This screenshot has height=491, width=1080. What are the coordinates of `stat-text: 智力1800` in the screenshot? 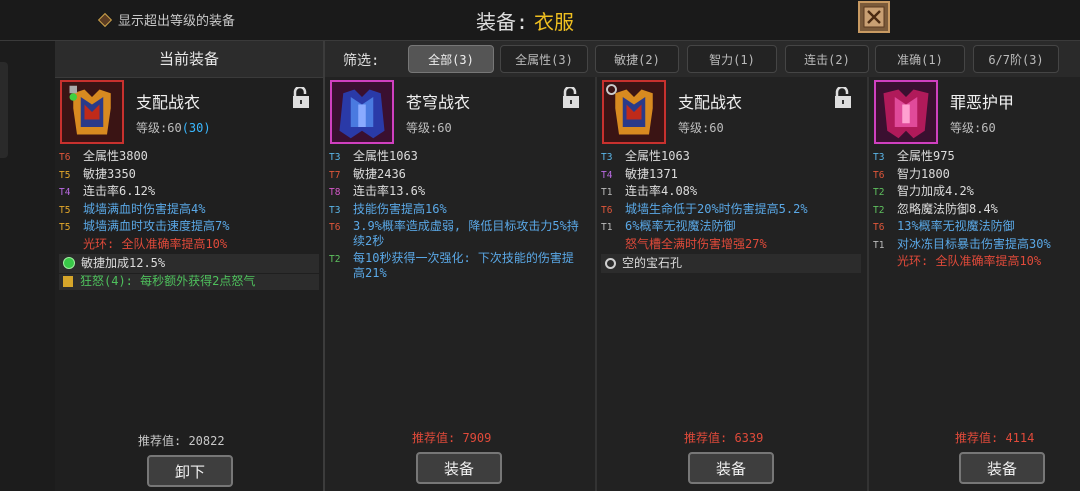 It's located at (923, 173).